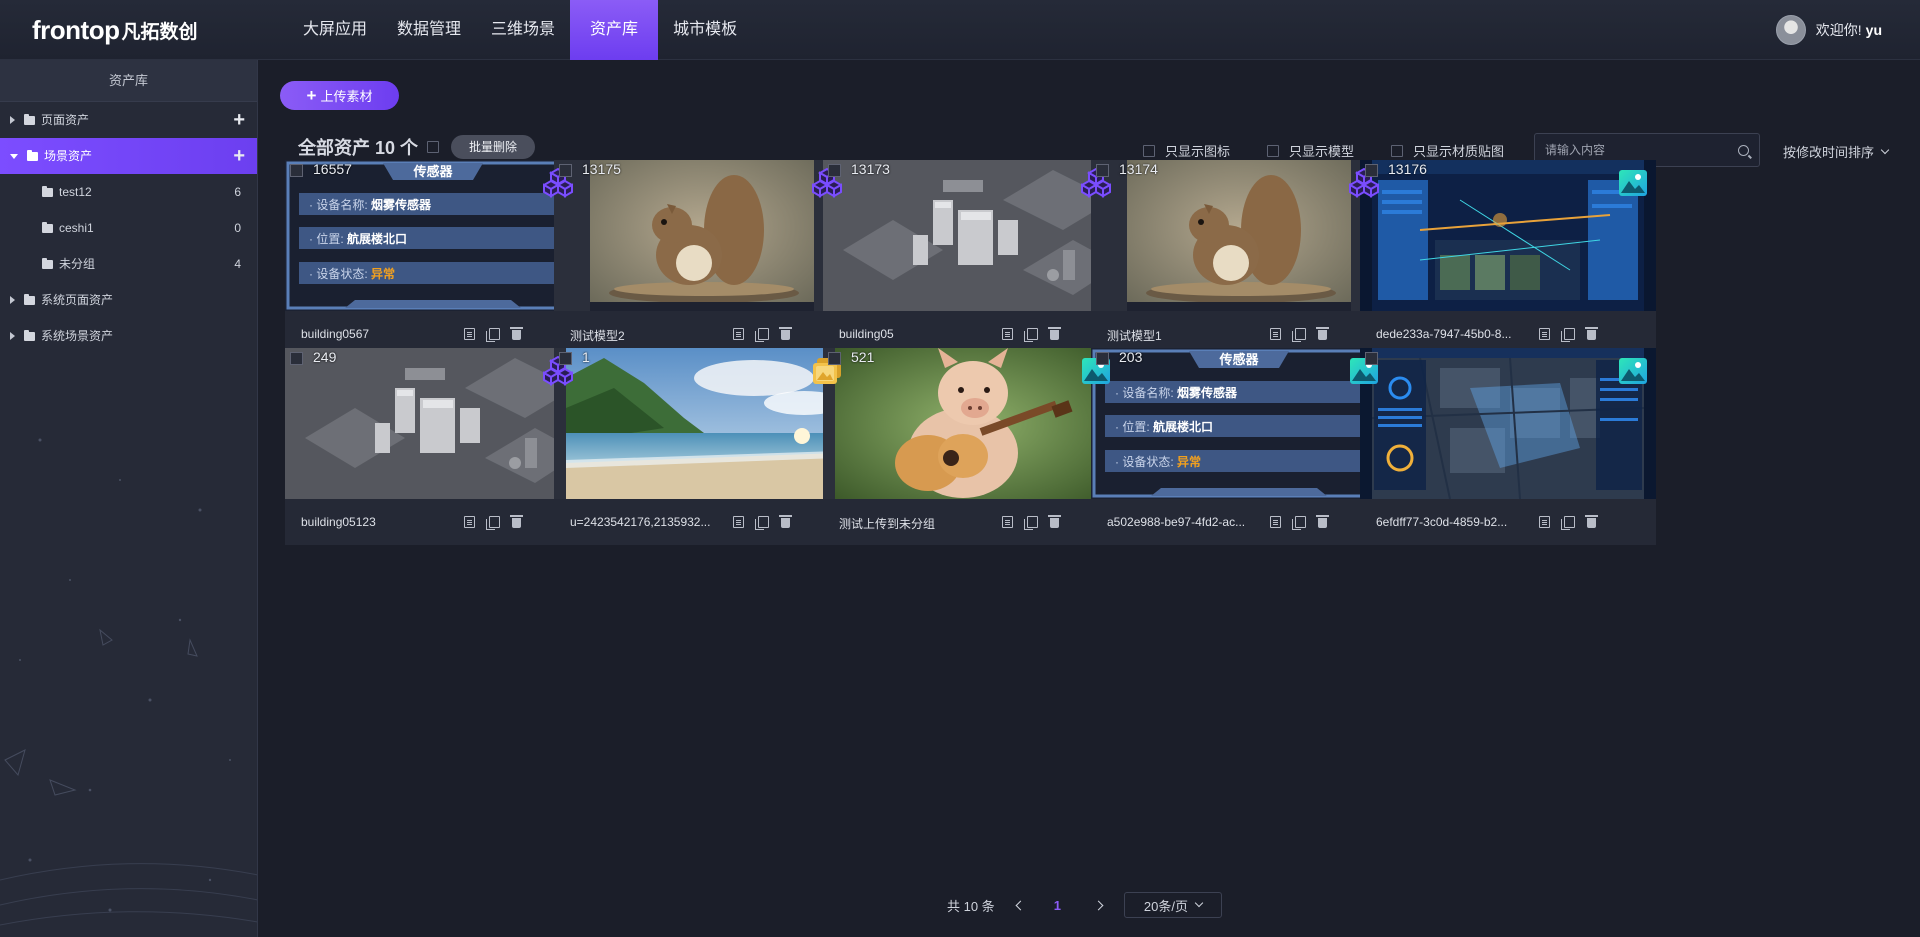 The image size is (1920, 937). Describe the element at coordinates (128, 81) in the screenshot. I see `sidebar-title: 资产库` at that location.